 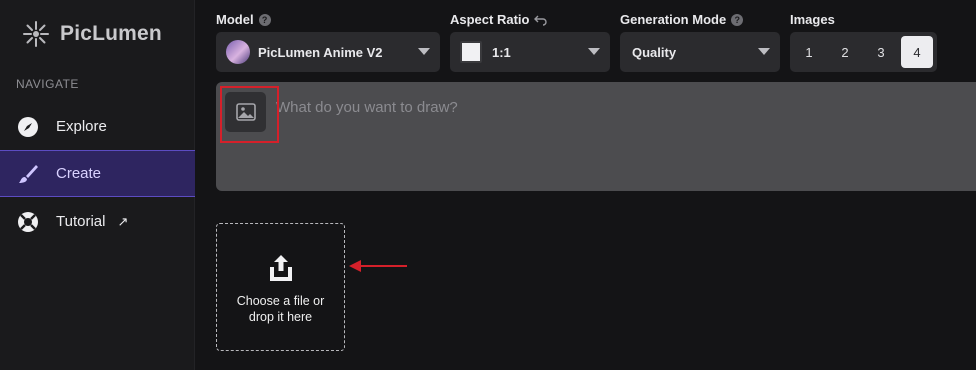 I want to click on reset-icon, so click(x=541, y=20).